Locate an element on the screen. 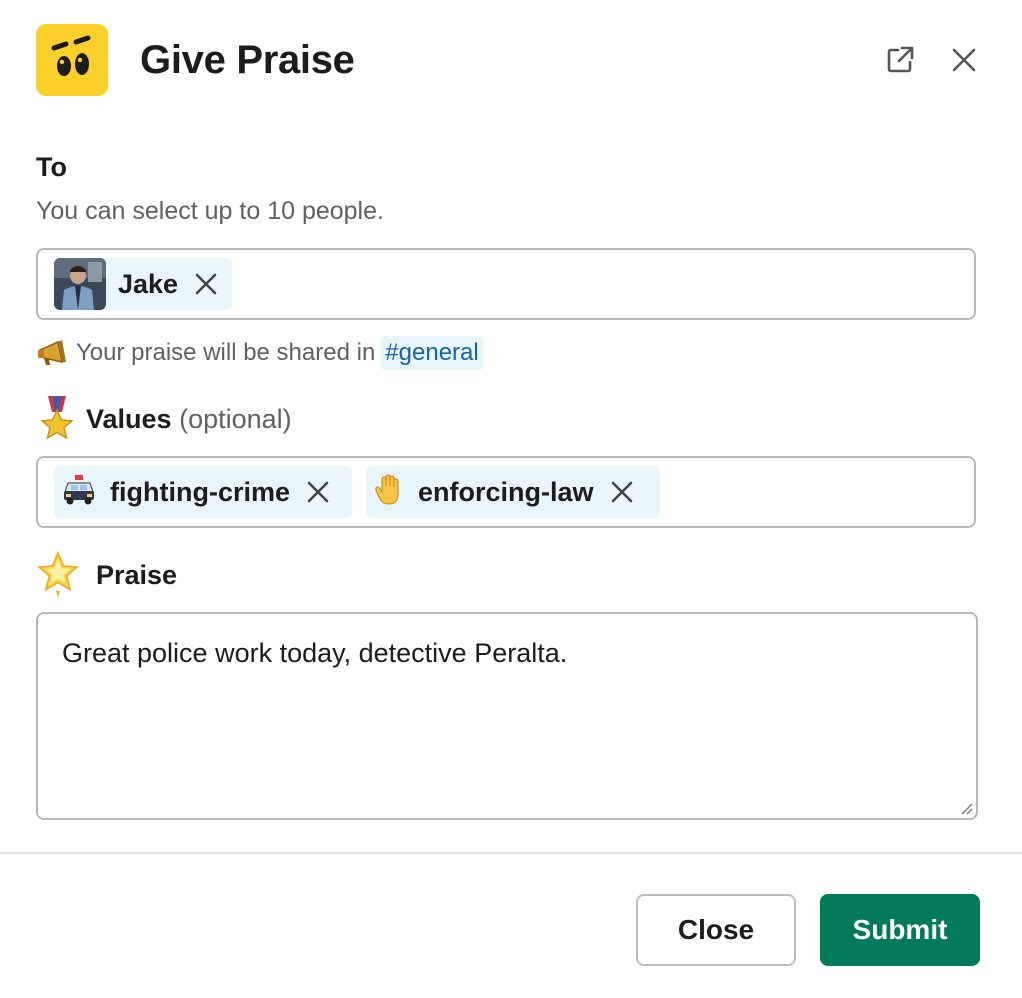  values-select: fighting-crime enforcing-law is located at coordinates (506, 492).